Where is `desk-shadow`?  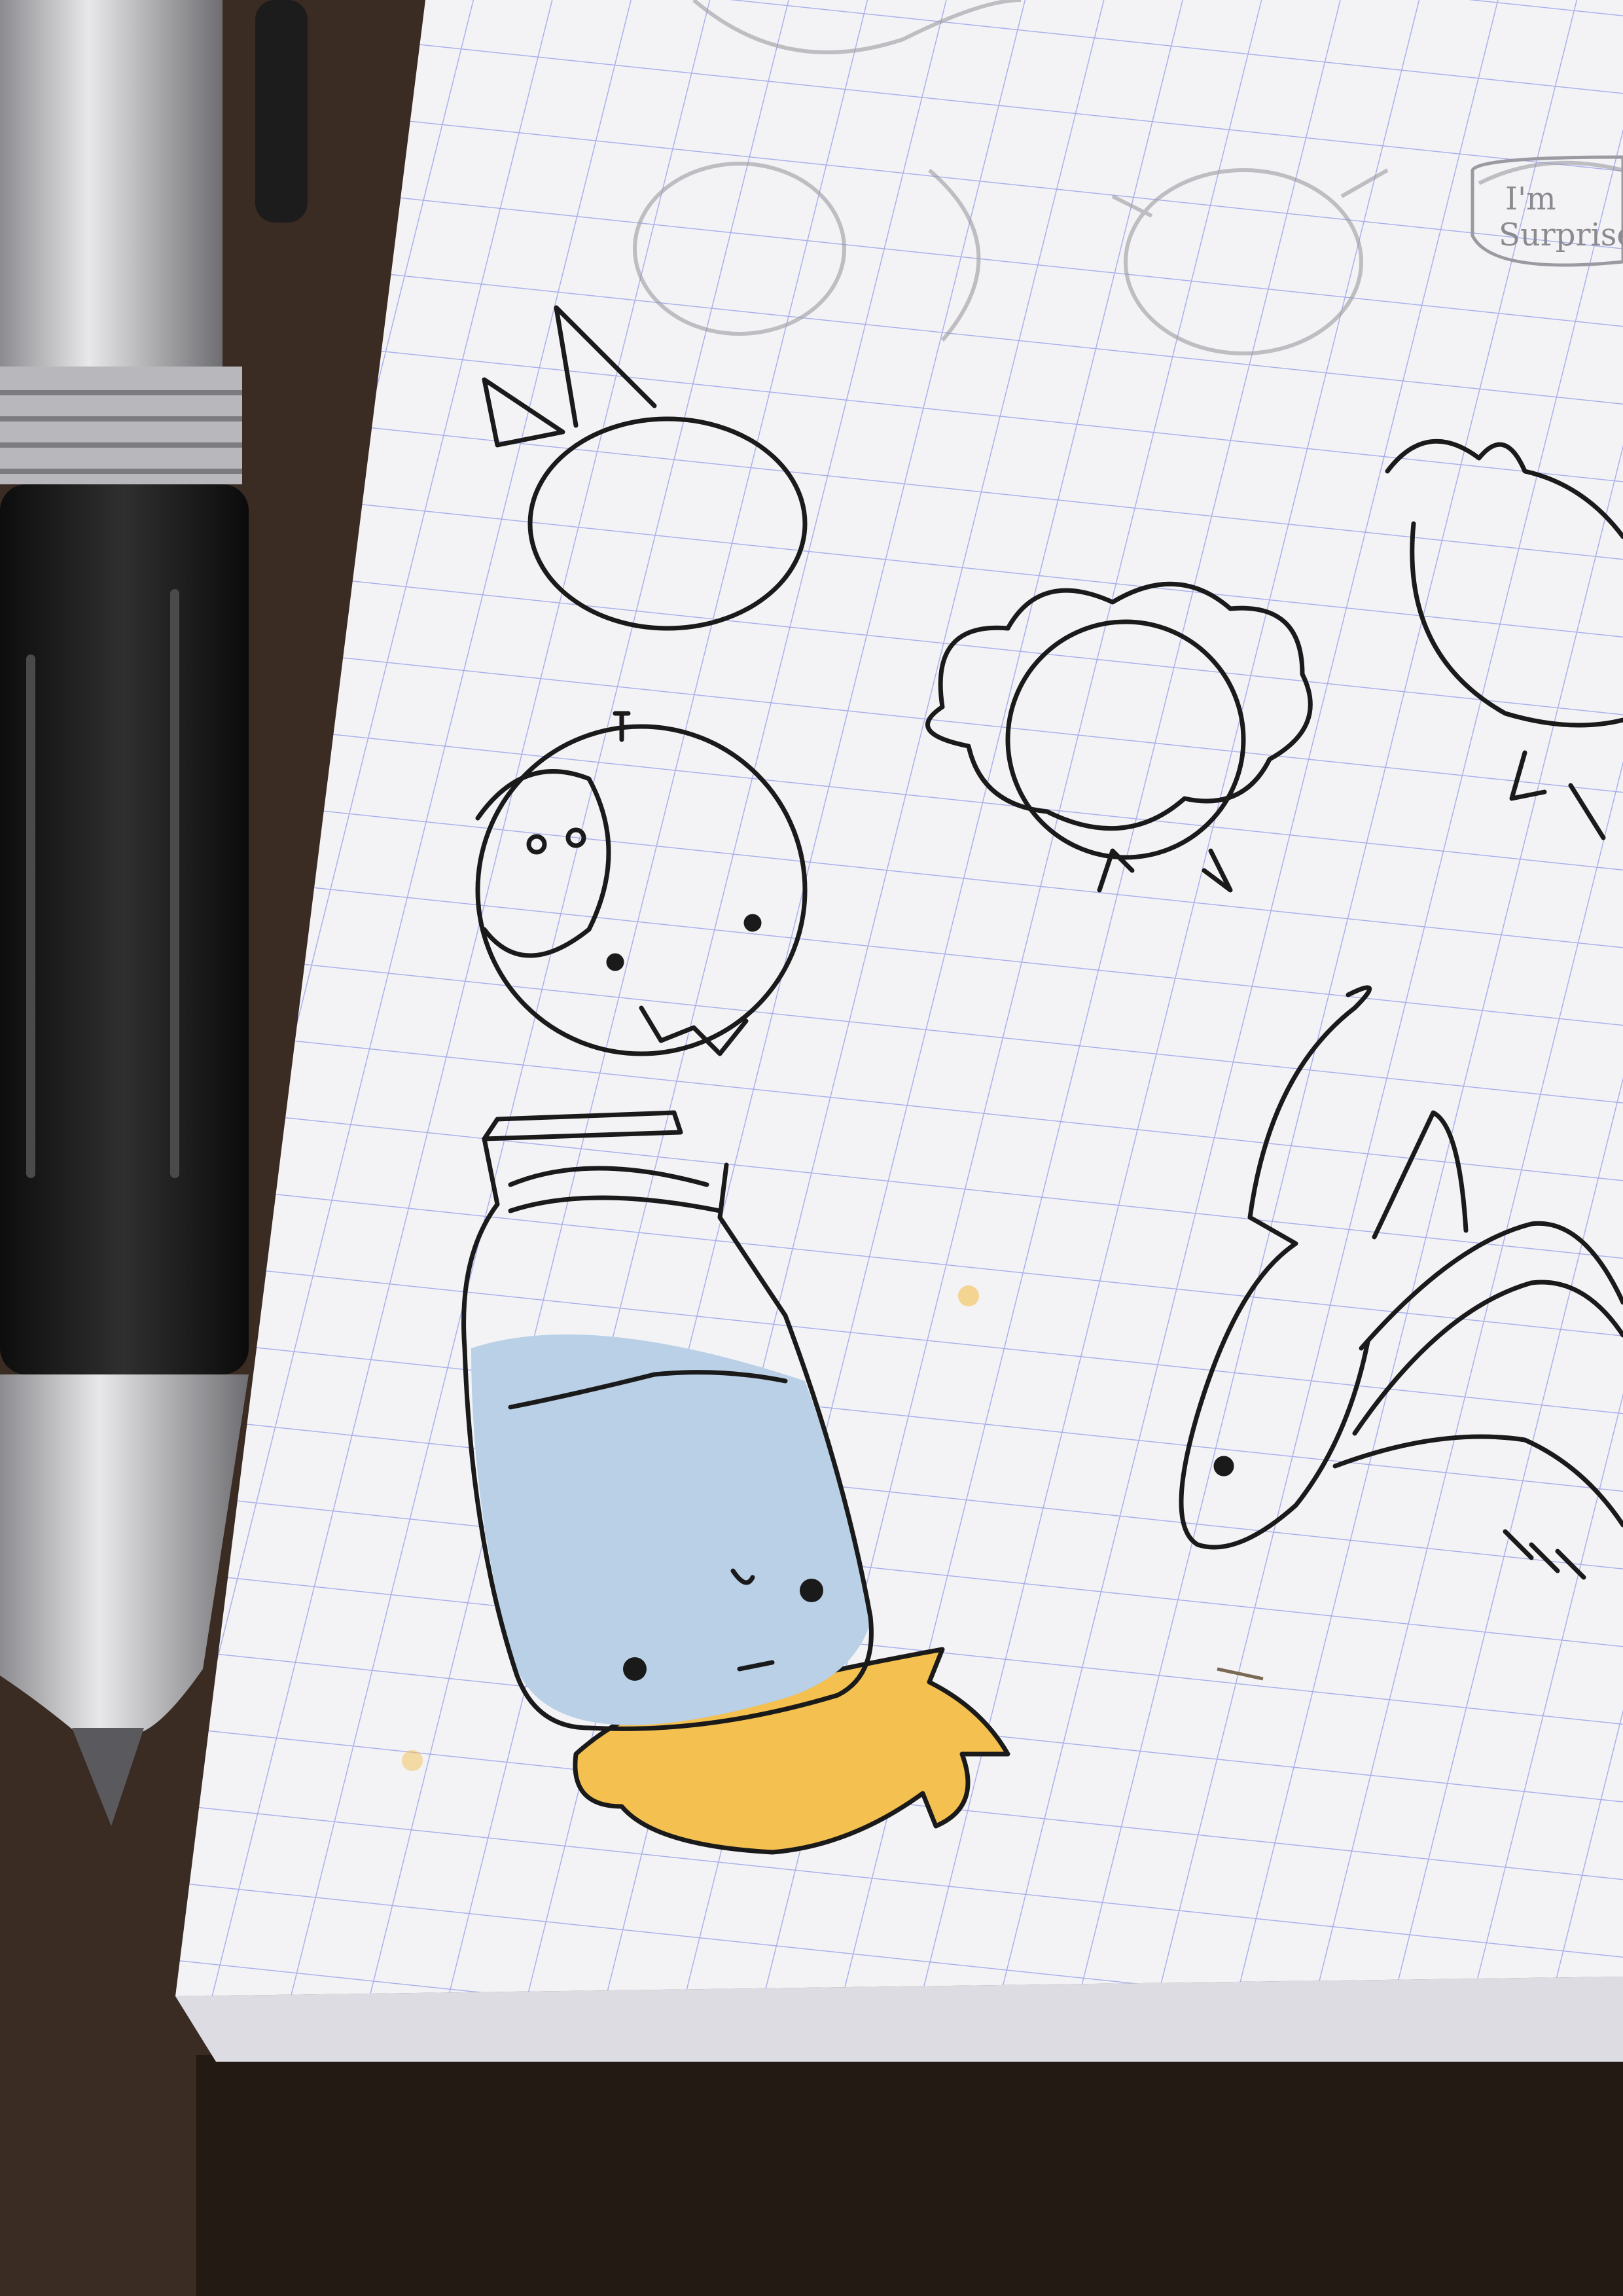
desk-shadow is located at coordinates (910, 2175).